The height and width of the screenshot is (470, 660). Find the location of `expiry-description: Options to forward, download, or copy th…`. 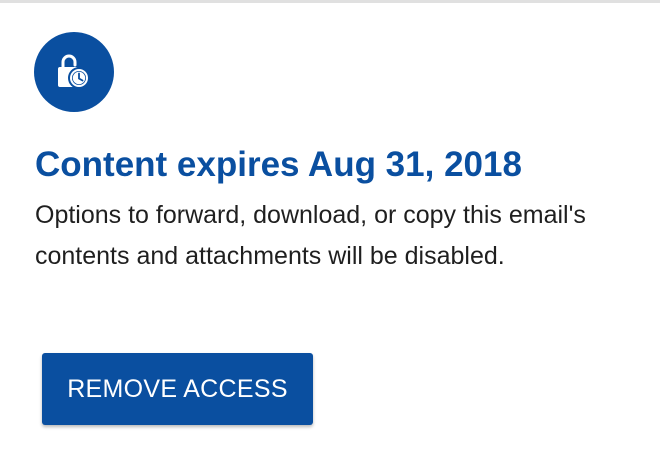

expiry-description: Options to forward, download, or copy th… is located at coordinates (310, 235).